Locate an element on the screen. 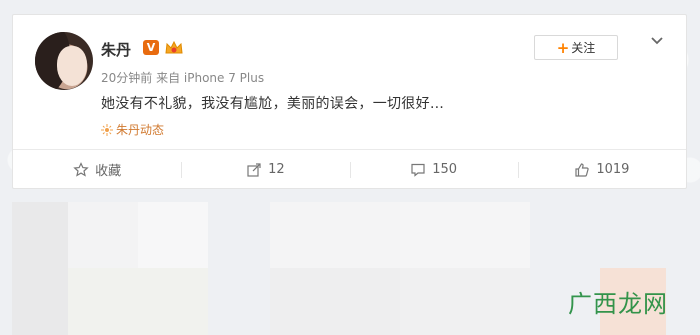 The image size is (700, 335). author-name: 朱丹 is located at coordinates (116, 49).